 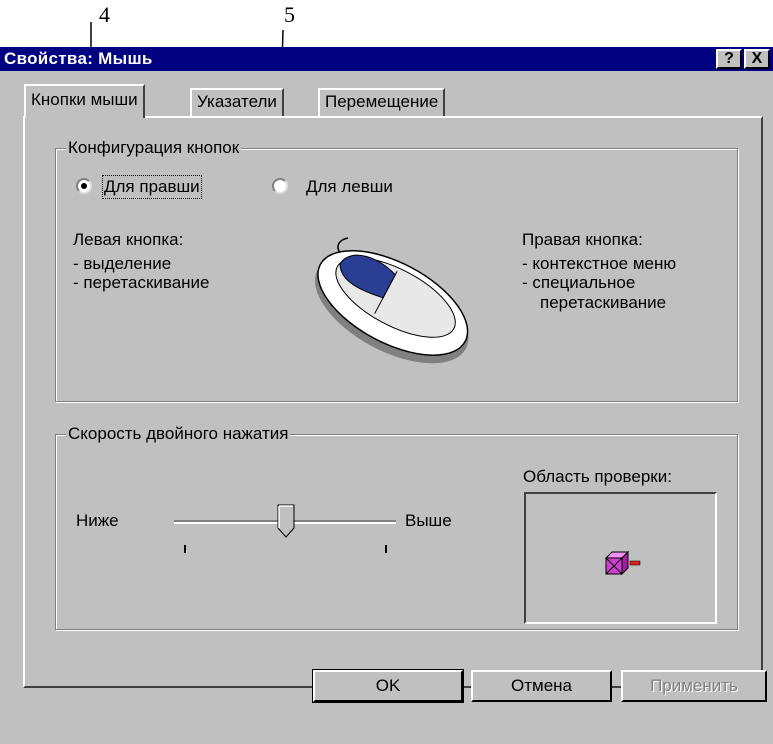 What do you see at coordinates (757, 59) in the screenshot?
I see `close-button: X` at bounding box center [757, 59].